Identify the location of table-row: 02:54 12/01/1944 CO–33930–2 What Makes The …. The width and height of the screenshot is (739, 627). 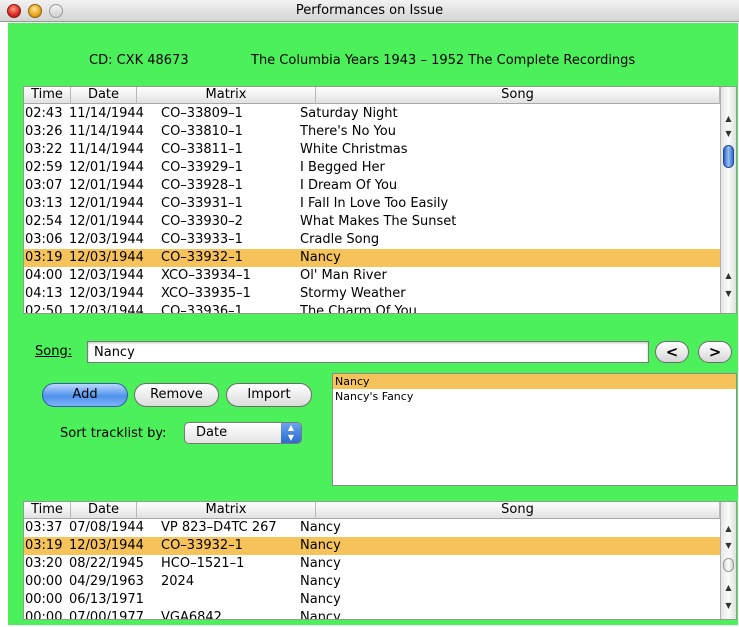
(372, 222).